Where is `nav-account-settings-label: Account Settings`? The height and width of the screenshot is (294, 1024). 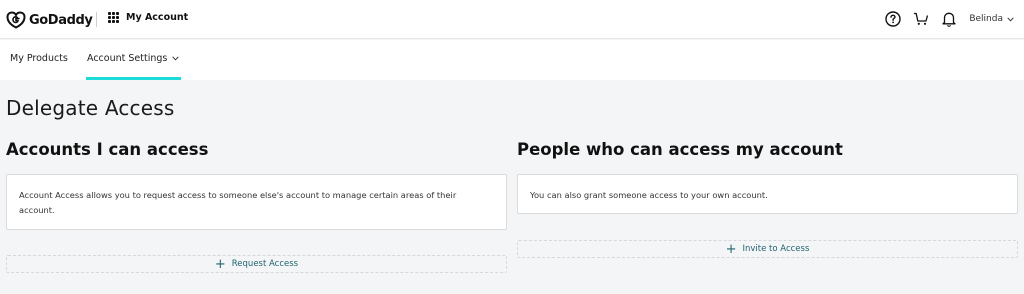 nav-account-settings-label: Account Settings is located at coordinates (127, 58).